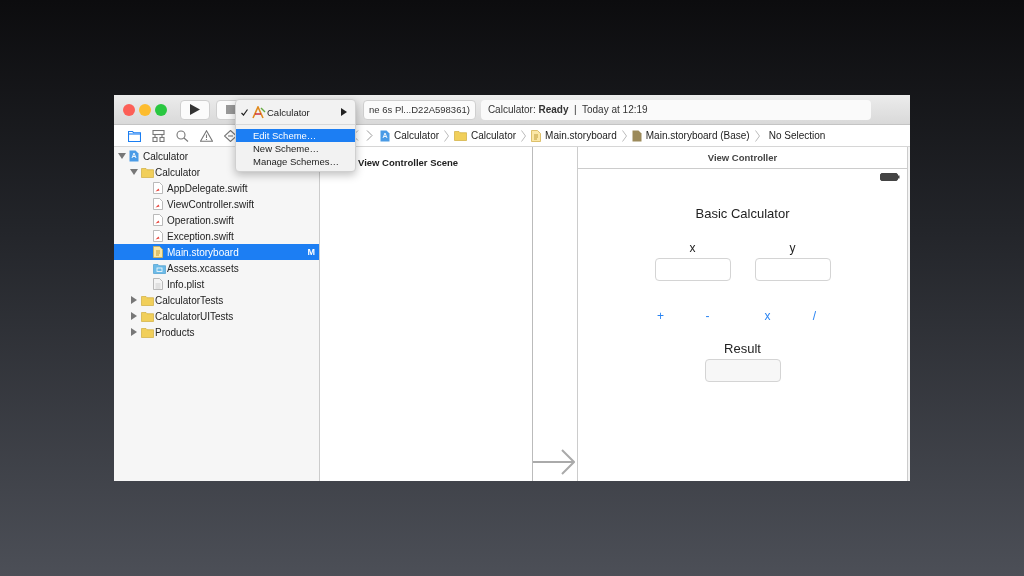  Describe the element at coordinates (182, 135) in the screenshot. I see `search-icon` at that location.